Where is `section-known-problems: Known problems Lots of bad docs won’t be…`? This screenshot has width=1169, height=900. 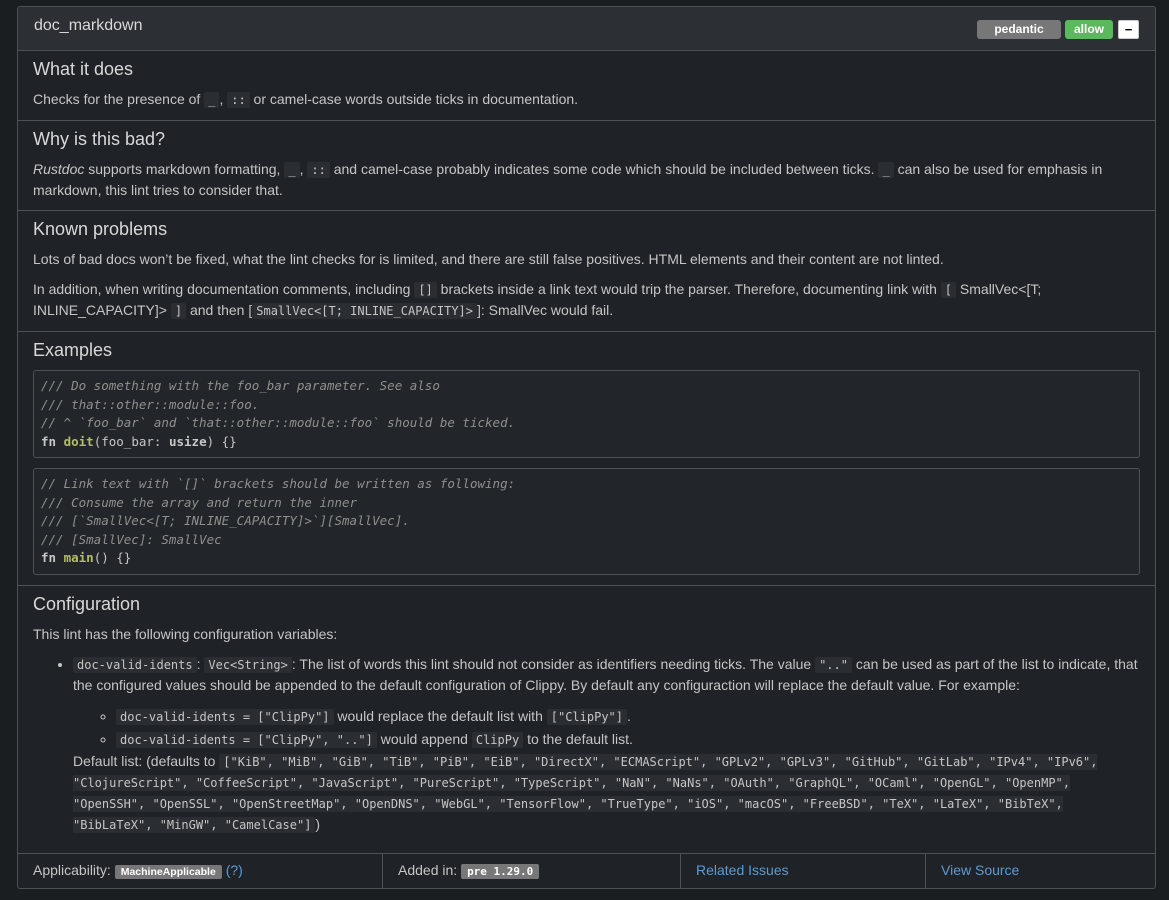 section-known-problems: Known problems Lots of bad docs won’t be… is located at coordinates (586, 271).